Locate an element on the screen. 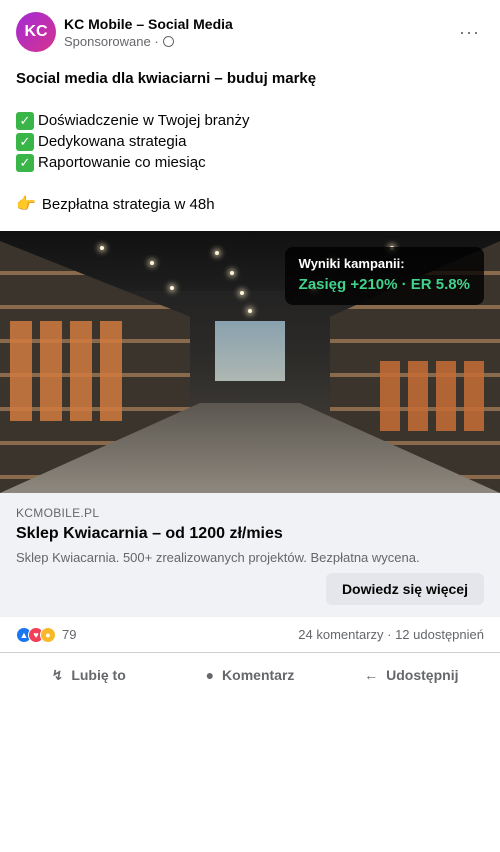  learn-more-button: Dowiedz się więcej is located at coordinates (404, 589).